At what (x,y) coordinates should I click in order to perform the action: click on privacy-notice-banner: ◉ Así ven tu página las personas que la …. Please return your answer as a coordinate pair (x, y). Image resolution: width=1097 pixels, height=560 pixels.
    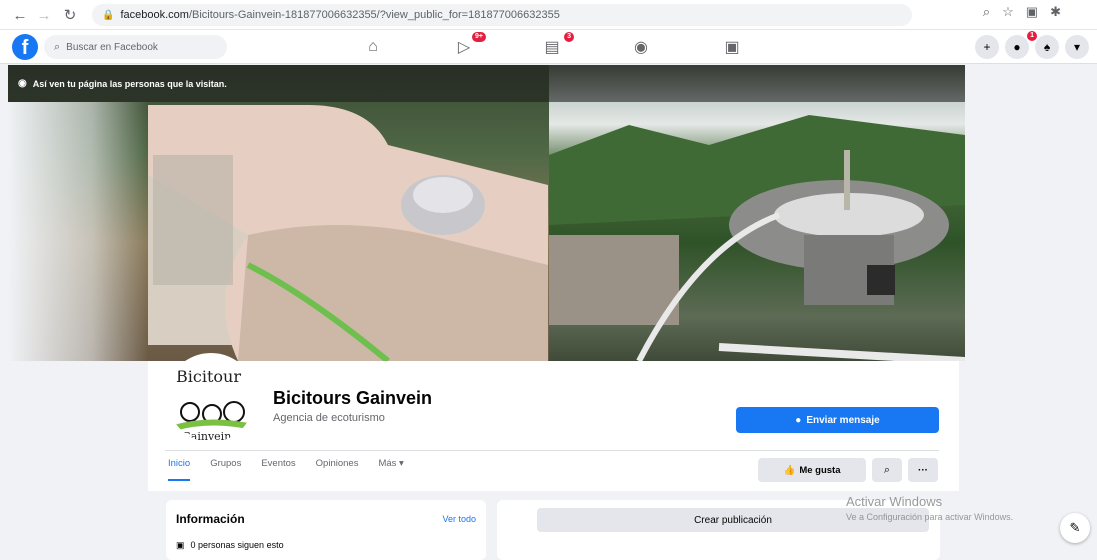
    Looking at the image, I should click on (486, 83).